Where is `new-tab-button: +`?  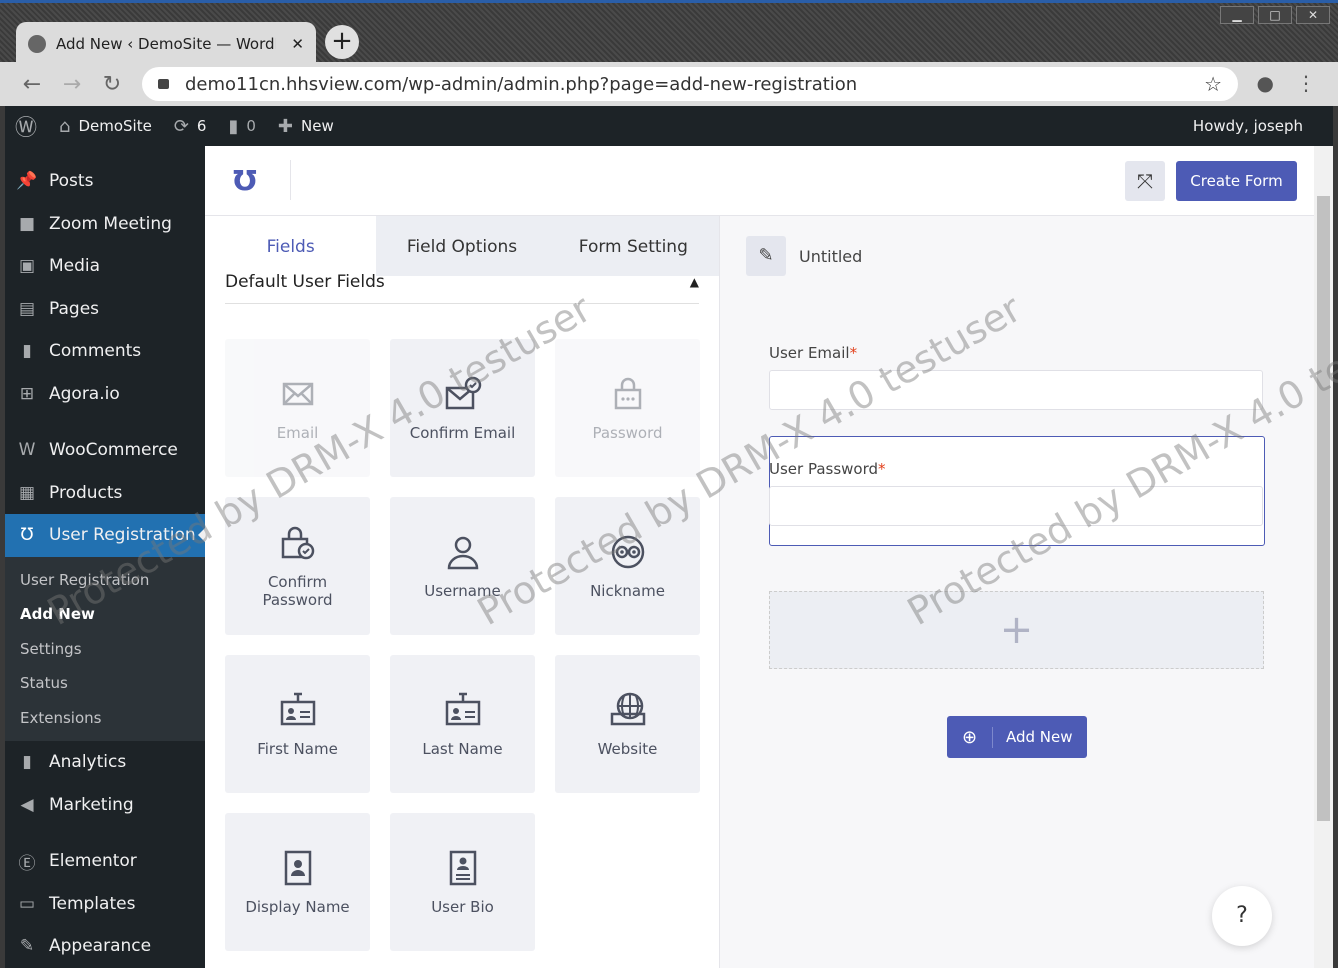 new-tab-button: + is located at coordinates (342, 42).